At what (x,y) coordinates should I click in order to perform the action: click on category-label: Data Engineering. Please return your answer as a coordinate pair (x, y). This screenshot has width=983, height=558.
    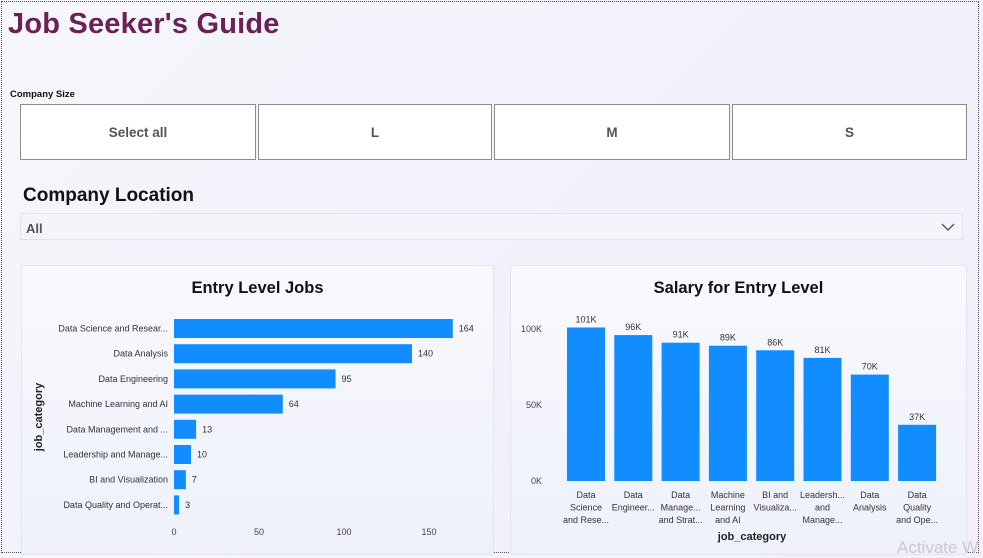
    Looking at the image, I should click on (133, 379).